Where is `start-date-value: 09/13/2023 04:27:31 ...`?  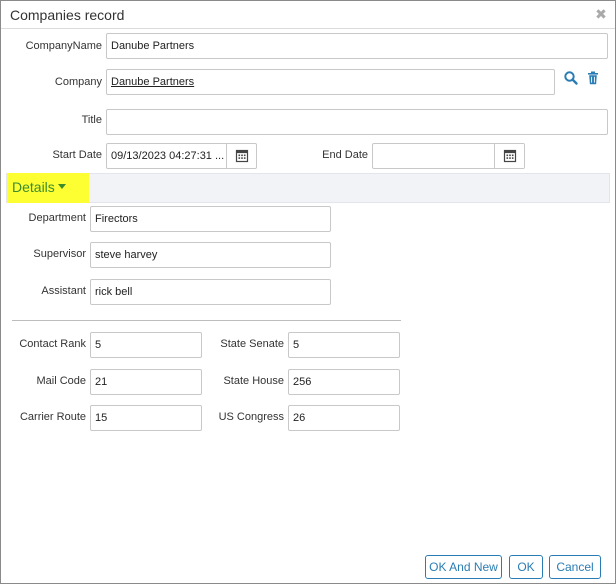
start-date-value: 09/13/2023 04:27:31 ... is located at coordinates (168, 156).